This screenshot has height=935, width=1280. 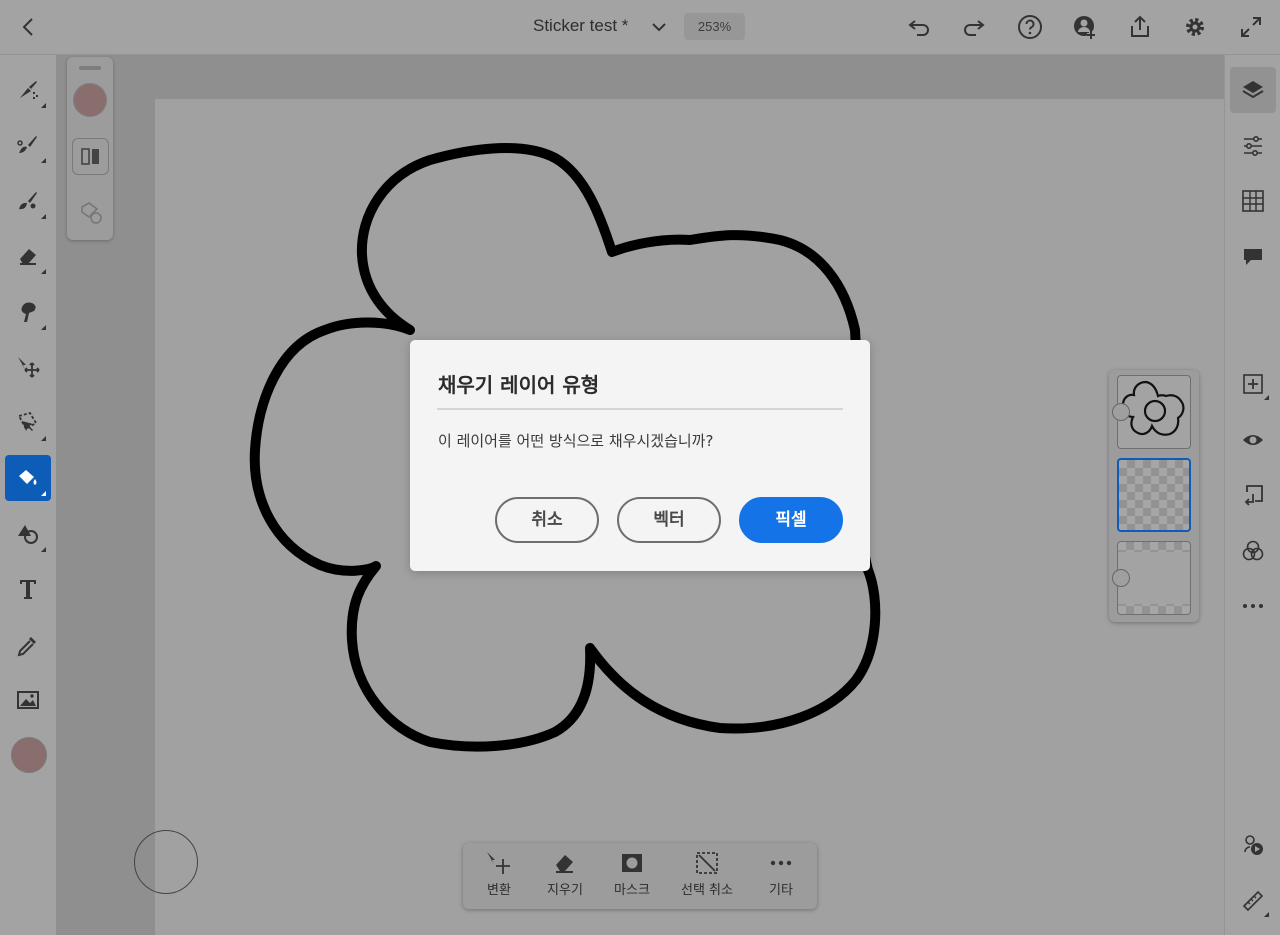 What do you see at coordinates (28, 256) in the screenshot?
I see `eraser-icon` at bounding box center [28, 256].